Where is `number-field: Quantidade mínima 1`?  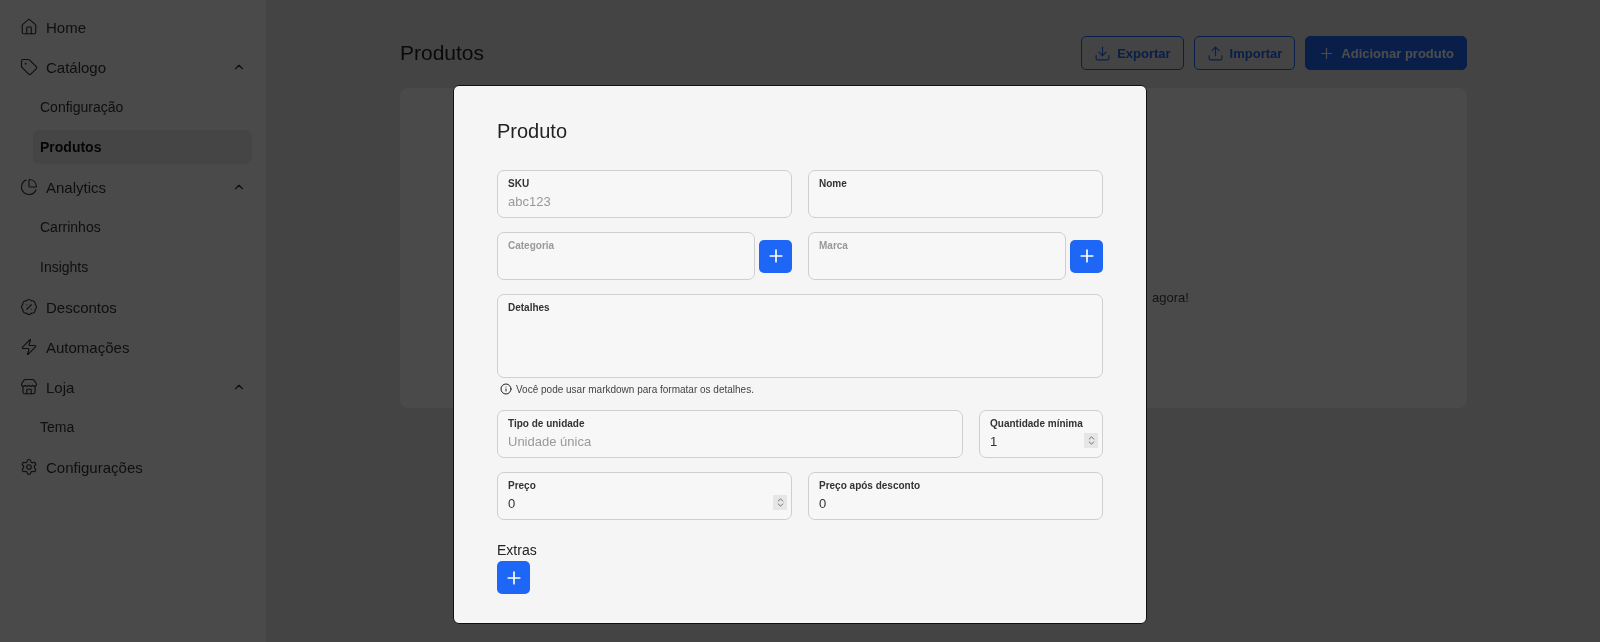 number-field: Quantidade mínima 1 is located at coordinates (1041, 434).